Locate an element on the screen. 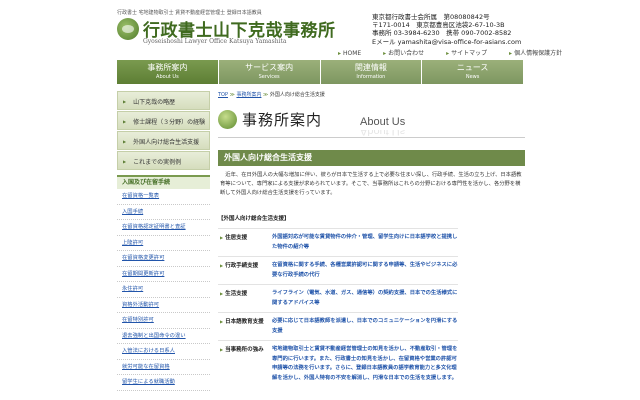 This screenshot has width=640, height=400. sidebar-link: 退去強制と出国命令の違い is located at coordinates (163, 336).